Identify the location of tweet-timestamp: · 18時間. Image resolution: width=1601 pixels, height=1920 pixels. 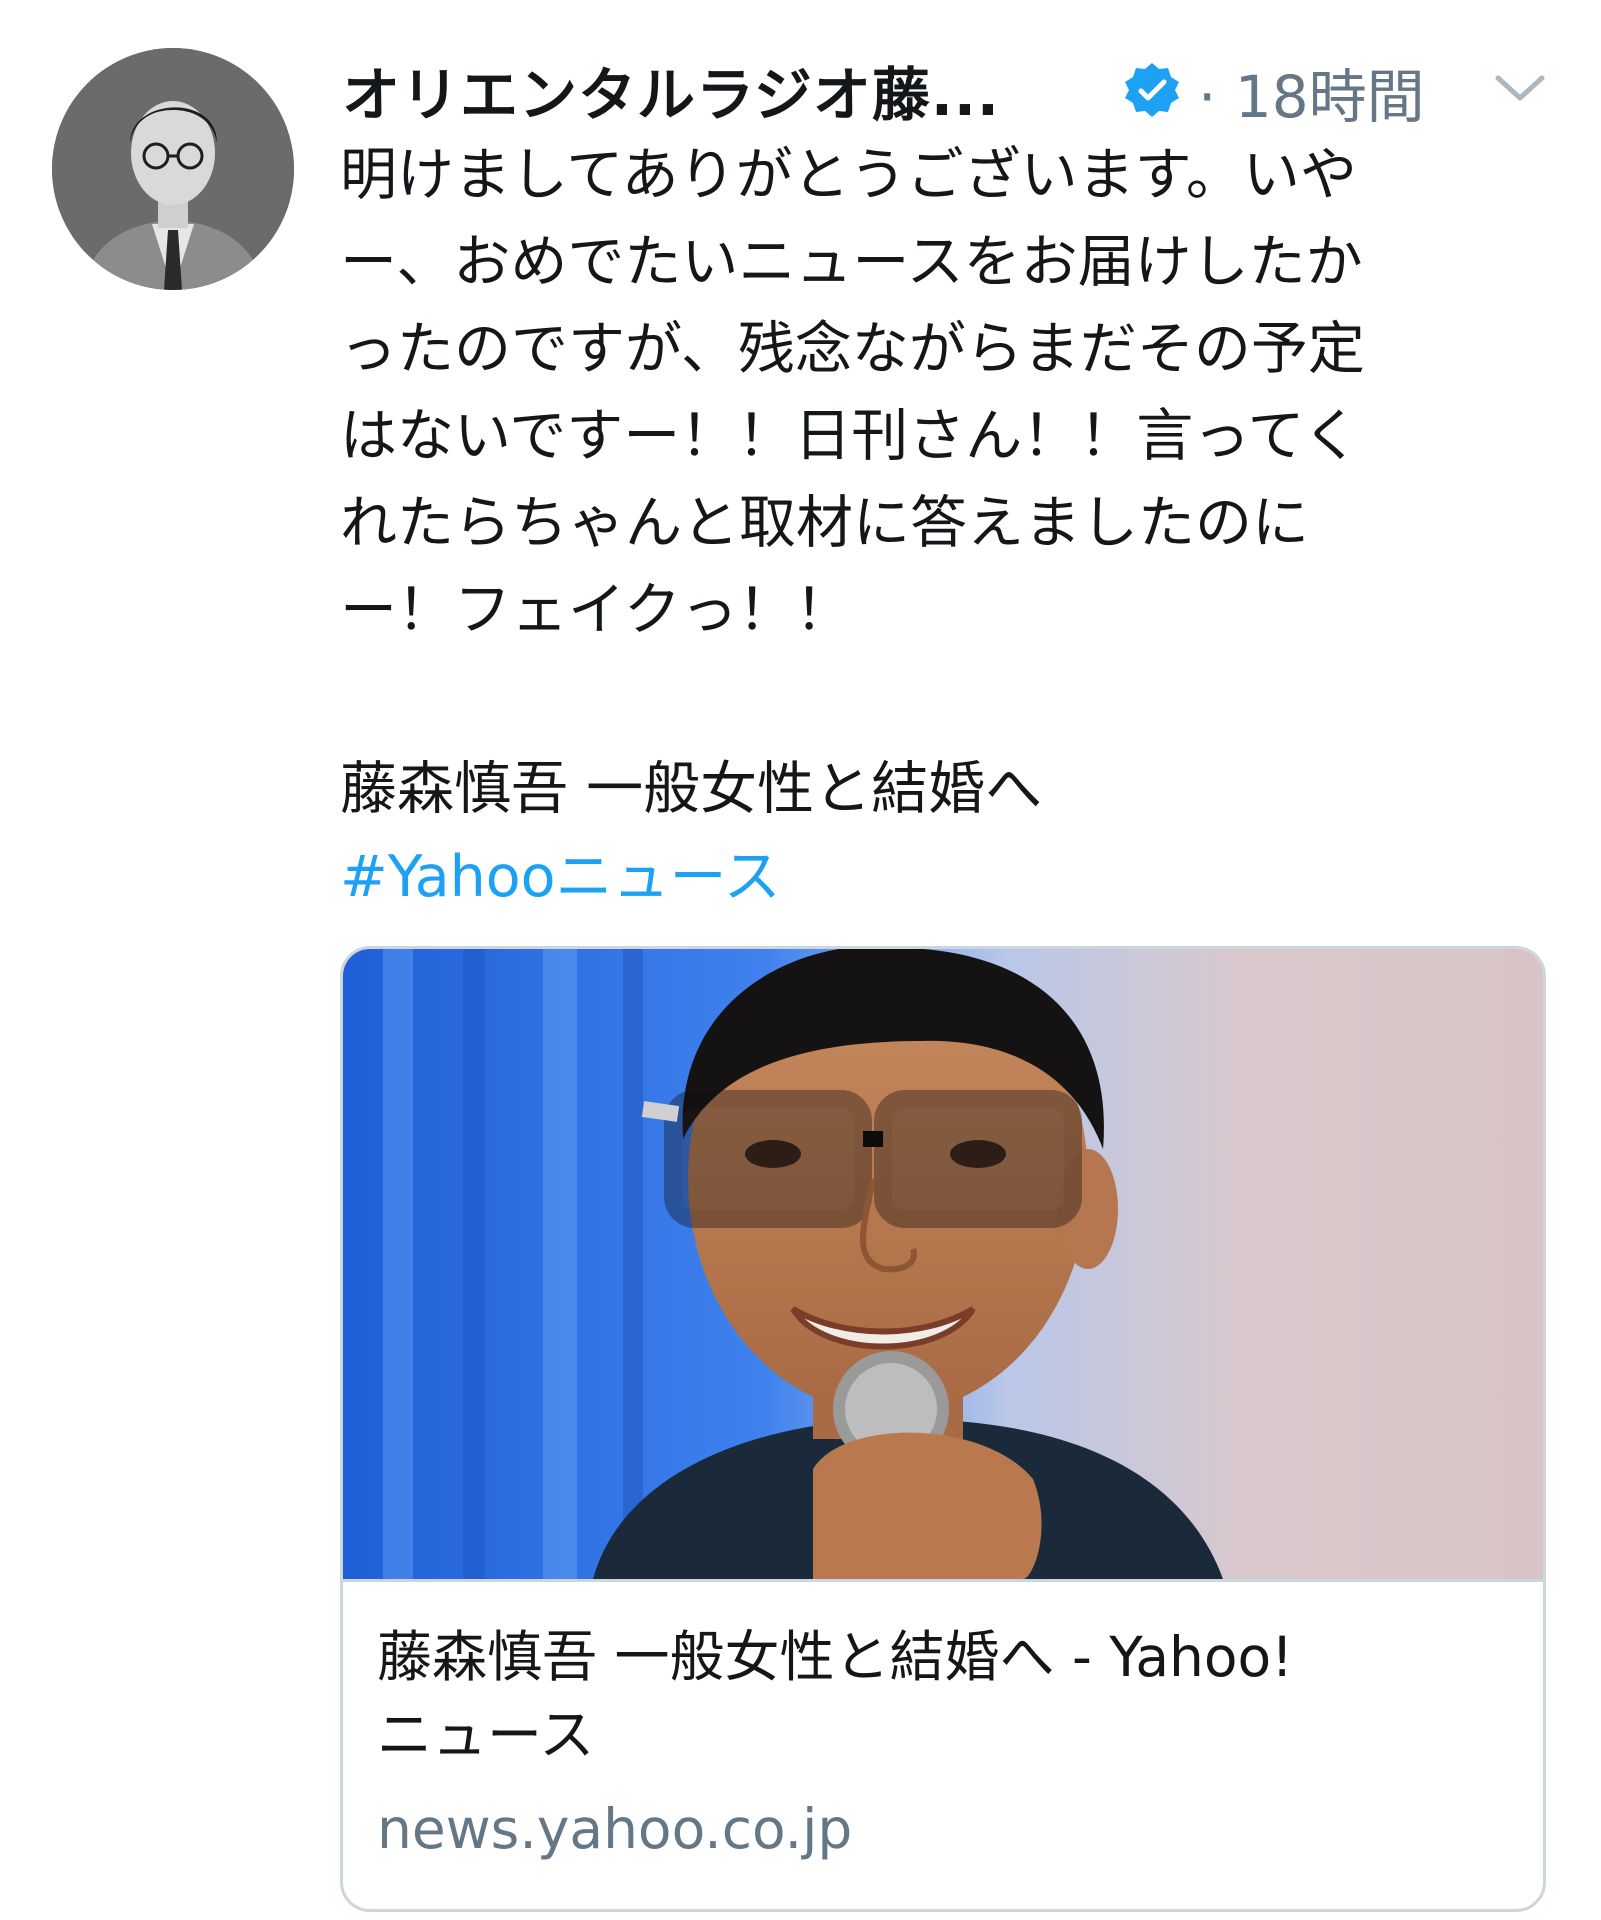
(1311, 92).